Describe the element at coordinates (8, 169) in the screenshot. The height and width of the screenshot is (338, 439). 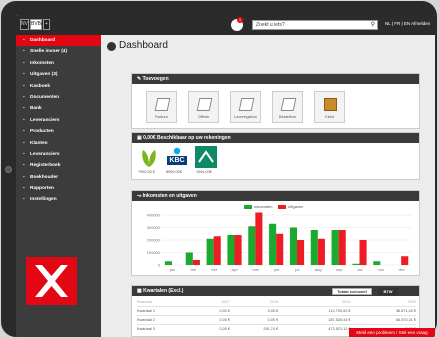
I see `camera-dot` at that location.